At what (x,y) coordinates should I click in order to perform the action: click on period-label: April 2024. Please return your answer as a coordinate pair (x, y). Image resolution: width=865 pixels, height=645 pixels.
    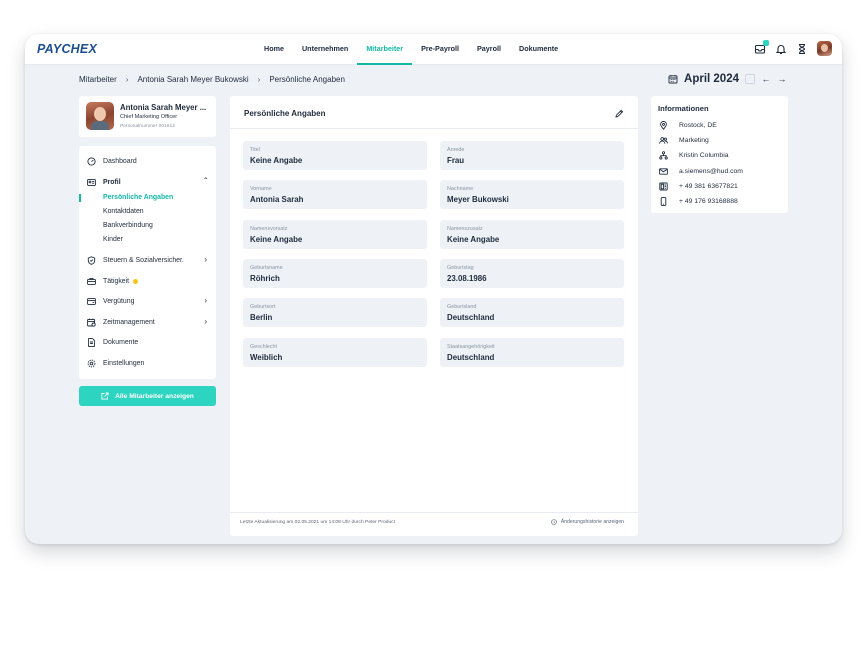
    Looking at the image, I should click on (711, 79).